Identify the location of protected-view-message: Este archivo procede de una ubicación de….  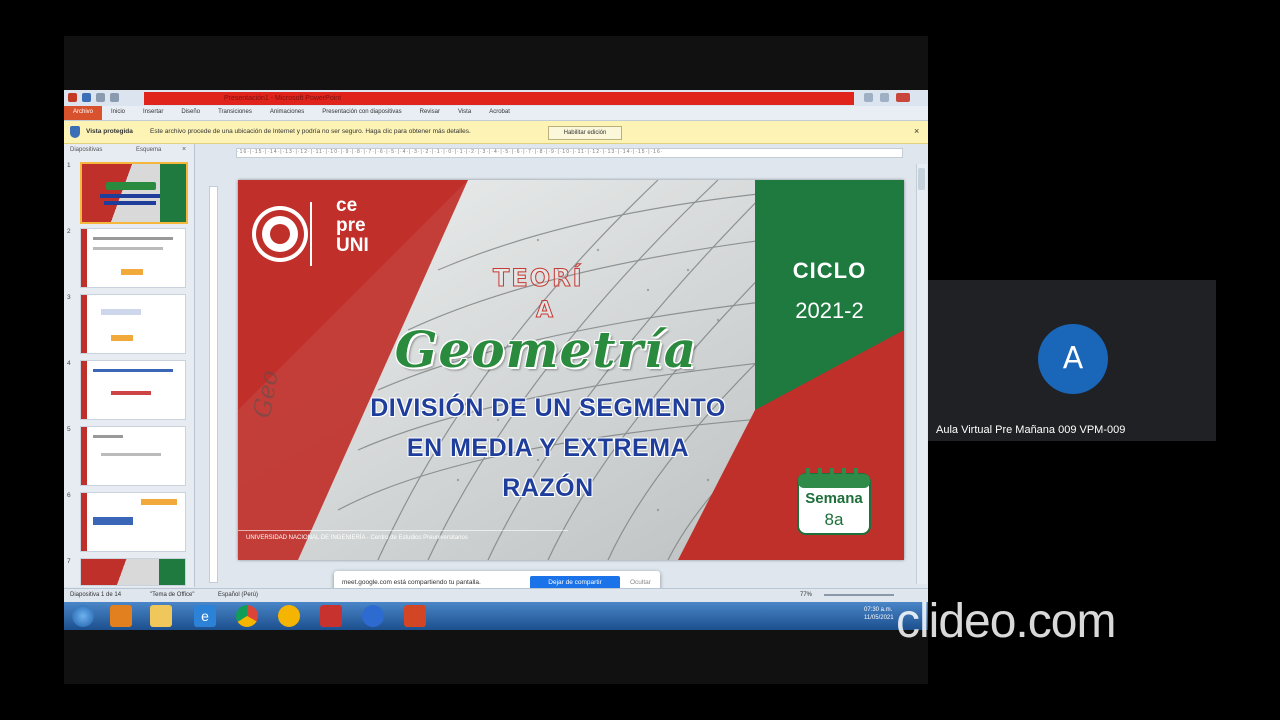
(310, 131).